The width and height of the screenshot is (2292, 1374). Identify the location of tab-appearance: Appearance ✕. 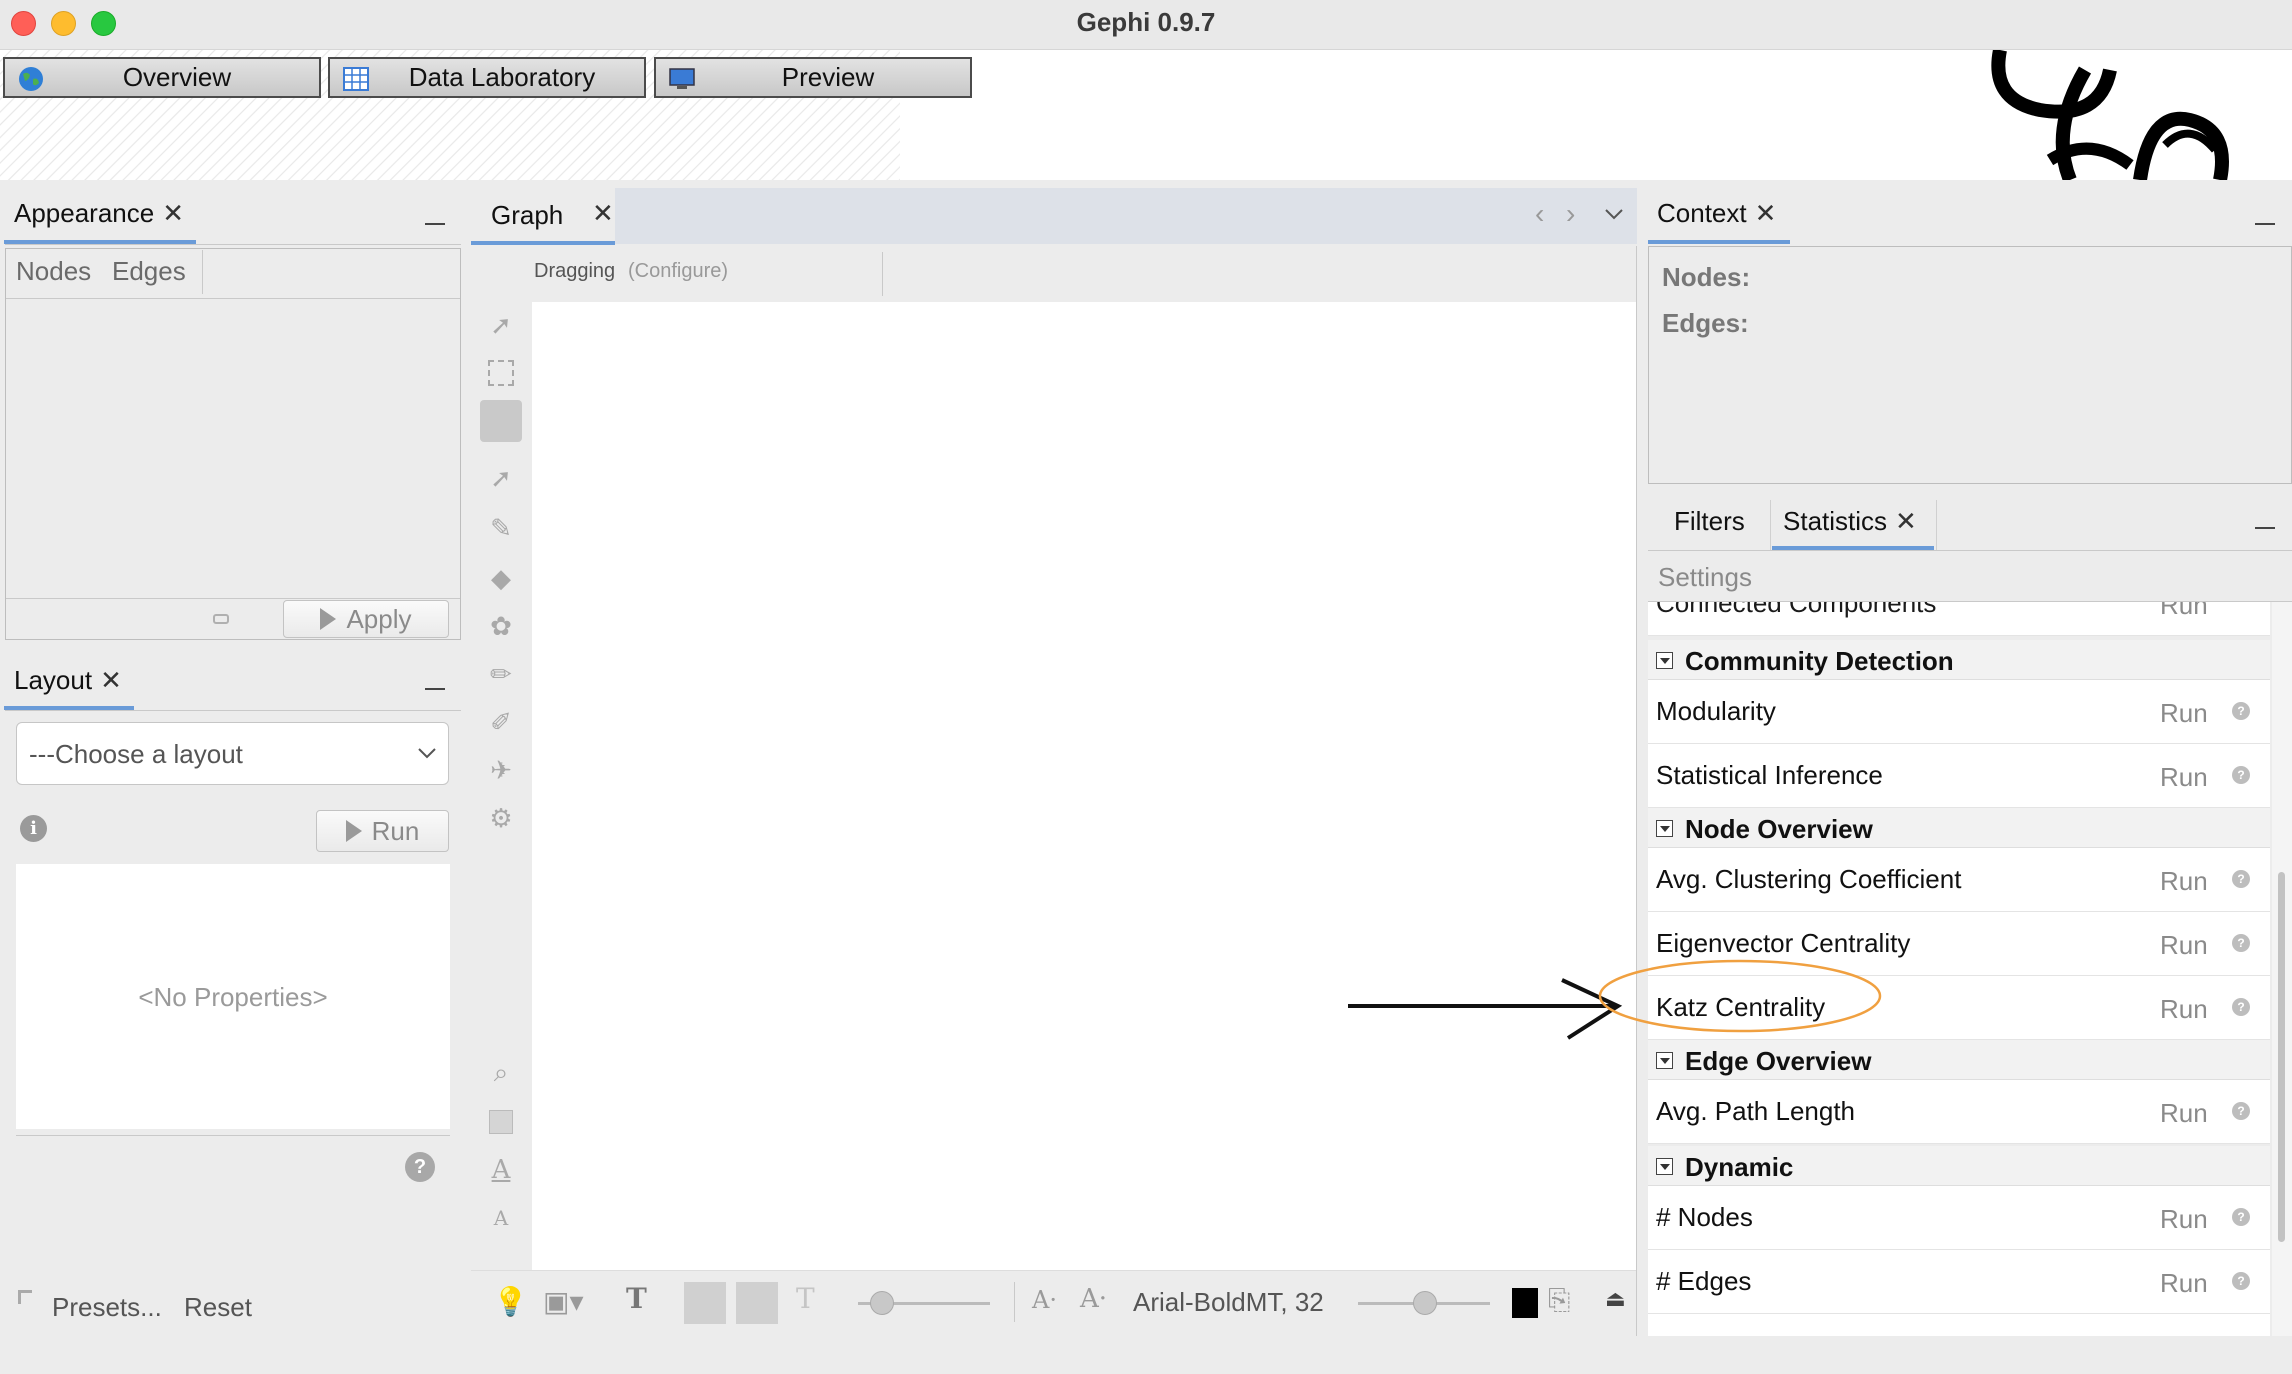
(99, 213).